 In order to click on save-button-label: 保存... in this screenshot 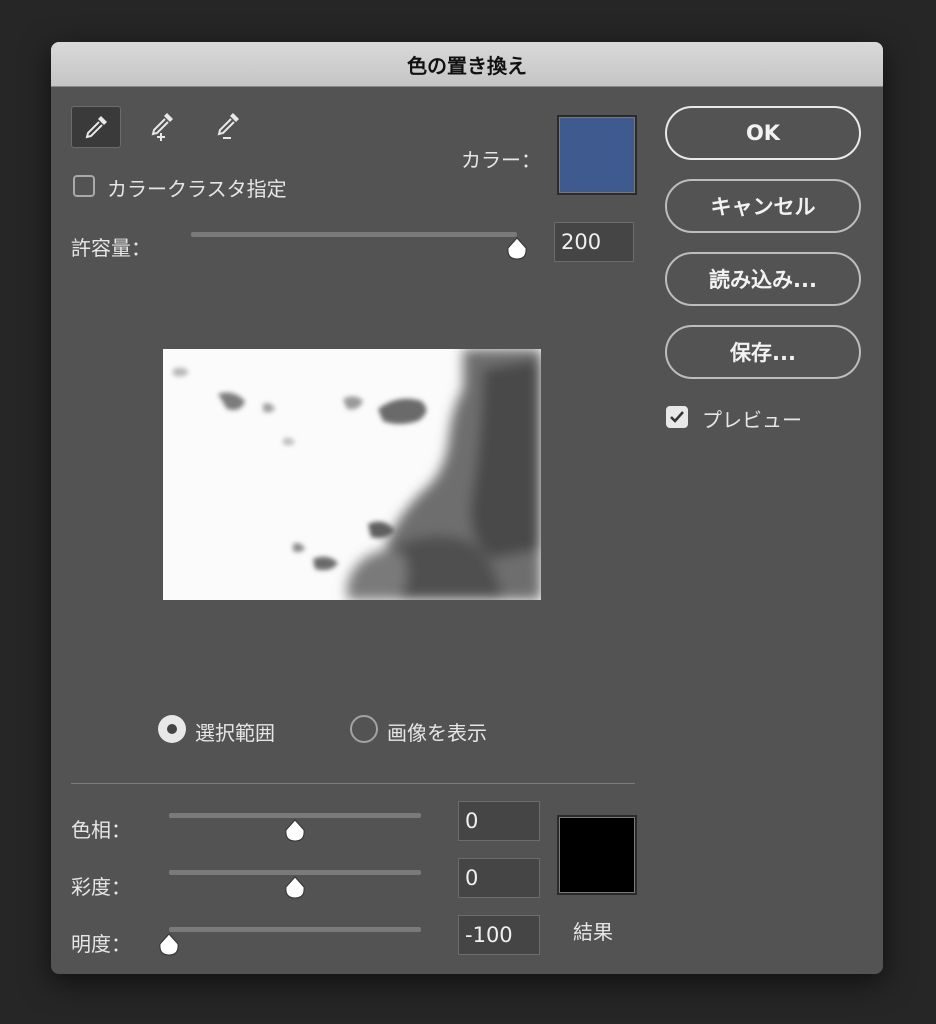, I will do `click(763, 353)`.